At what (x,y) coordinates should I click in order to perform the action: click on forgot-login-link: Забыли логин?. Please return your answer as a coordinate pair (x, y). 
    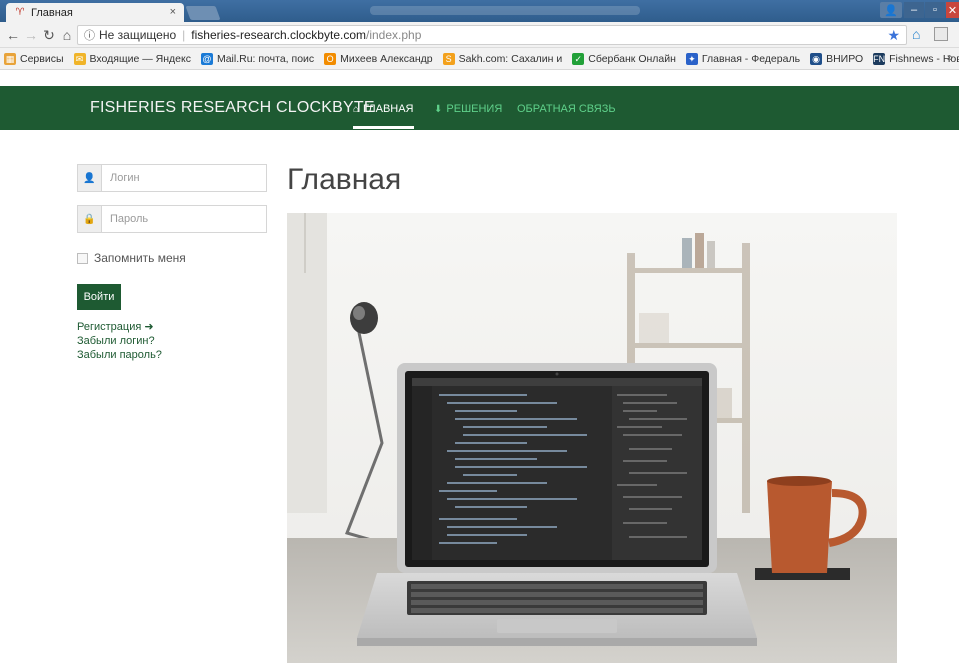
    Looking at the image, I should click on (119, 341).